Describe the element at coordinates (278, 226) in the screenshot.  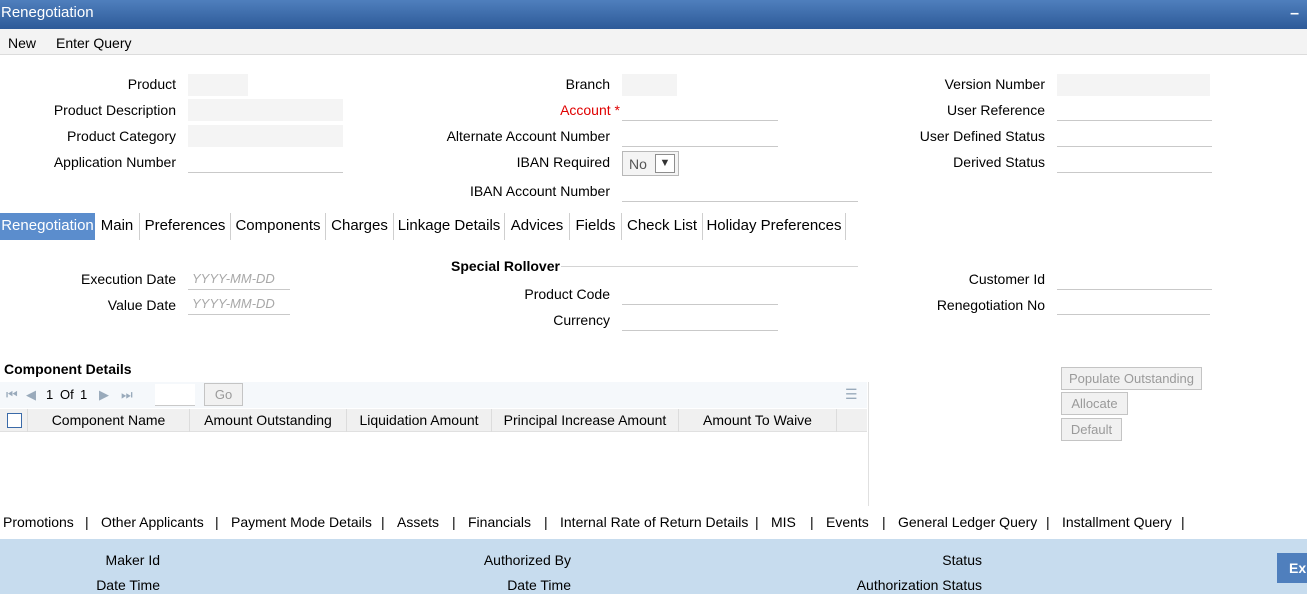
I see `tab-components: Components` at that location.